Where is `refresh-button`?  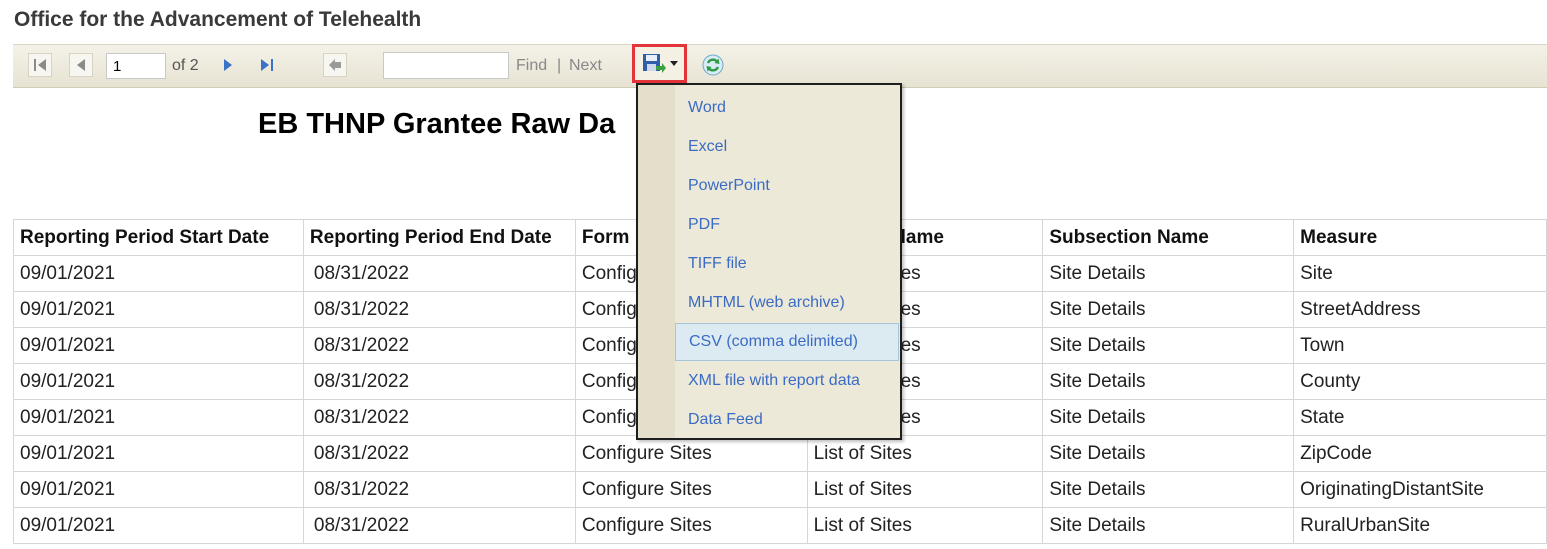 refresh-button is located at coordinates (713, 65).